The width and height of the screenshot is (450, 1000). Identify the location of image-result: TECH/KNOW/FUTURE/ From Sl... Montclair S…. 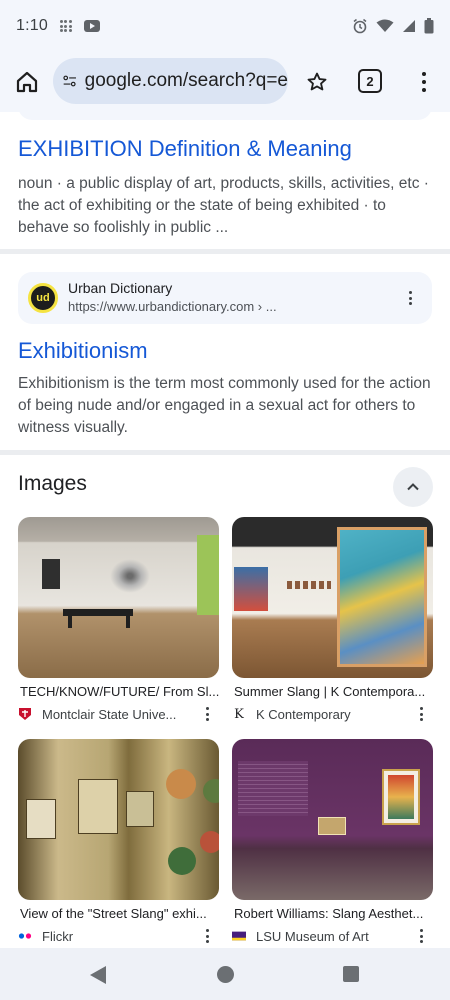
(118, 620).